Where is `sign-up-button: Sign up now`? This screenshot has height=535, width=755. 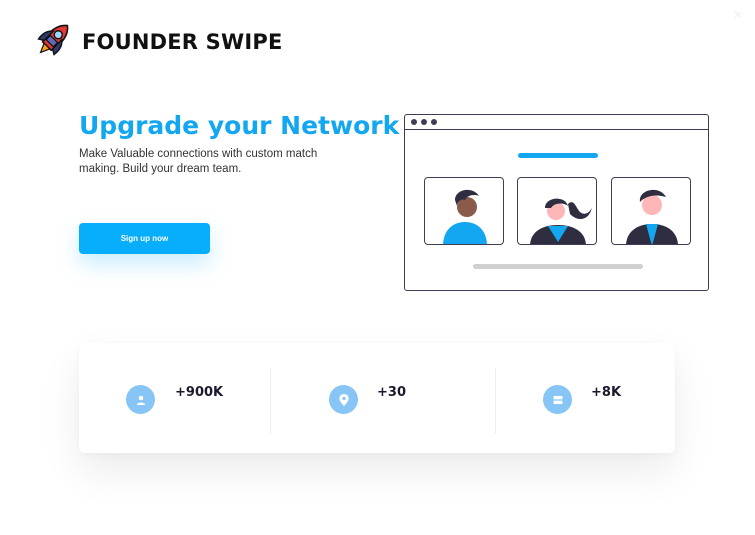 sign-up-button: Sign up now is located at coordinates (144, 238).